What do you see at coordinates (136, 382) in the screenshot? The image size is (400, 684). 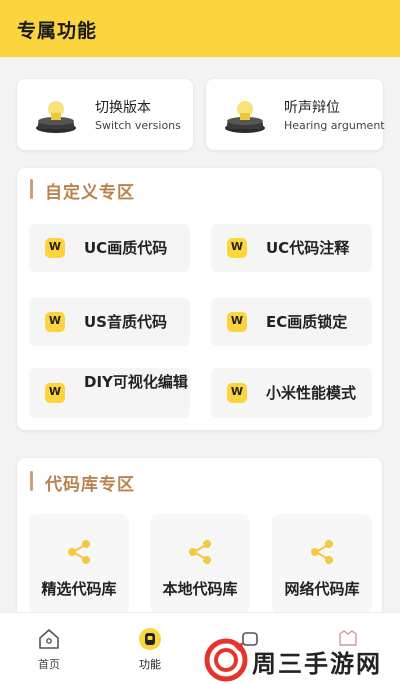 I see `item-label: DIY可视化编辑` at bounding box center [136, 382].